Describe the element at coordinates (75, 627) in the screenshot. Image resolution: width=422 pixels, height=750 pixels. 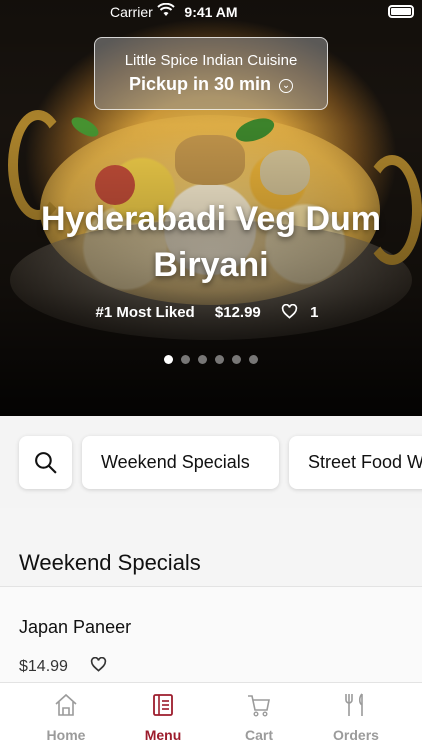
I see `menu-item-name: Japan Paneer` at that location.